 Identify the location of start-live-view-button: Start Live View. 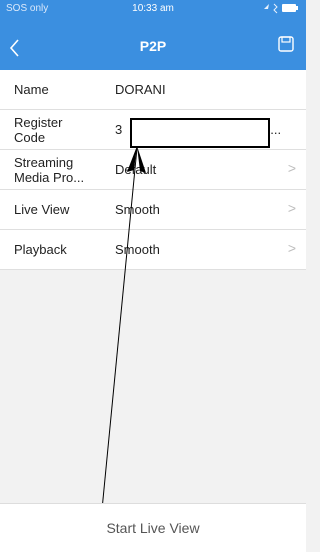
(153, 527).